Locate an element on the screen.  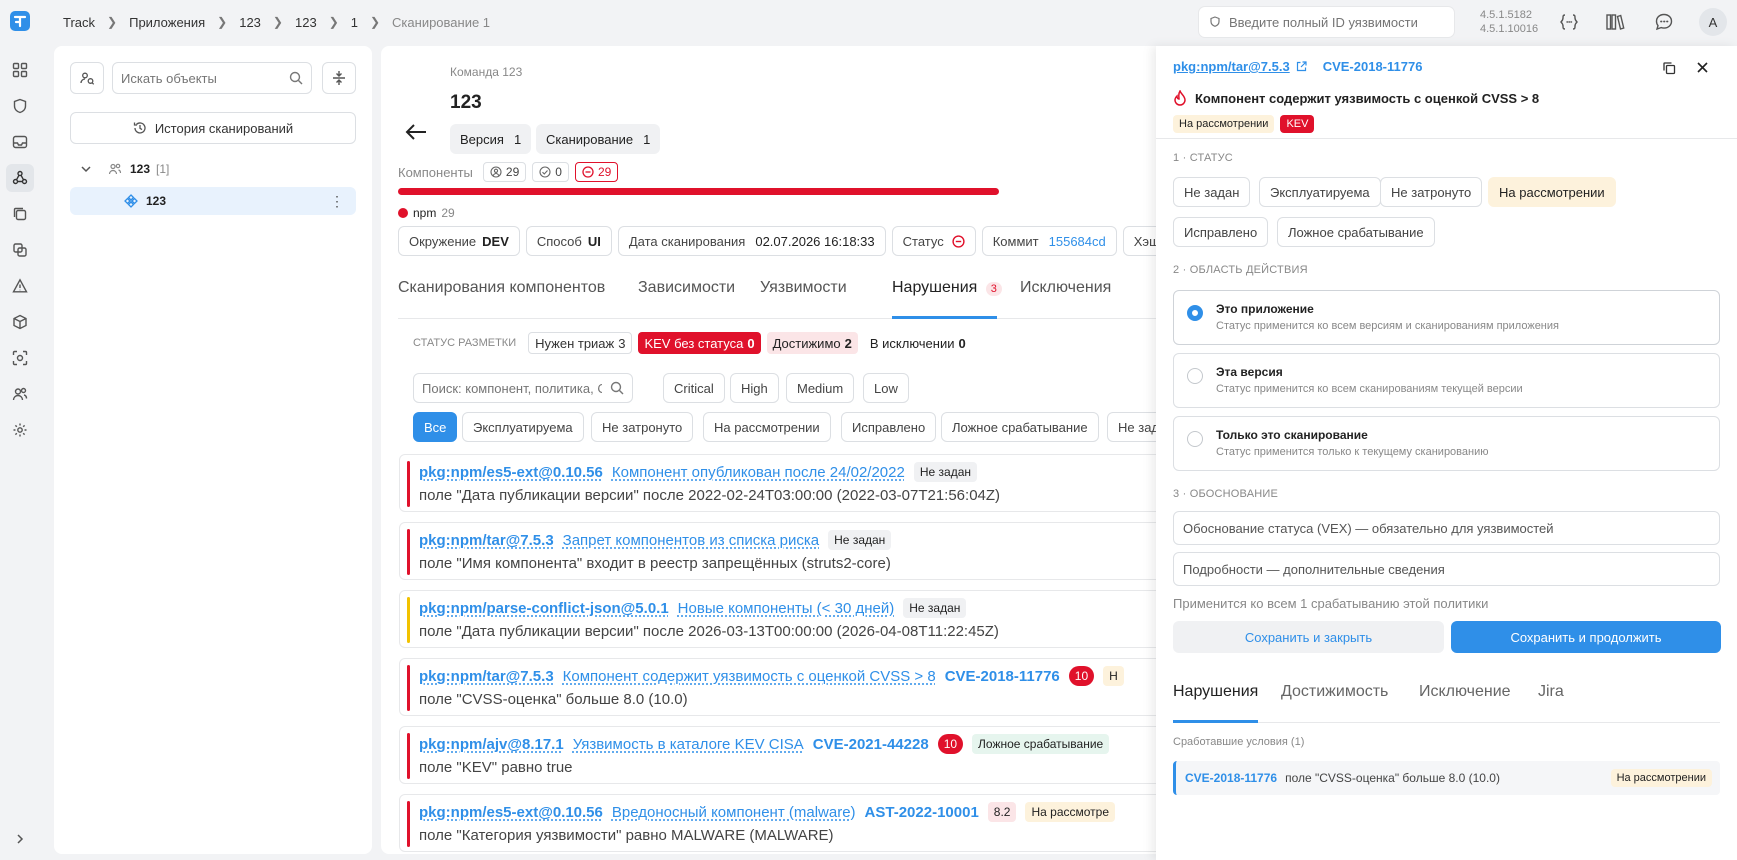
shield-icon is located at coordinates (20, 106).